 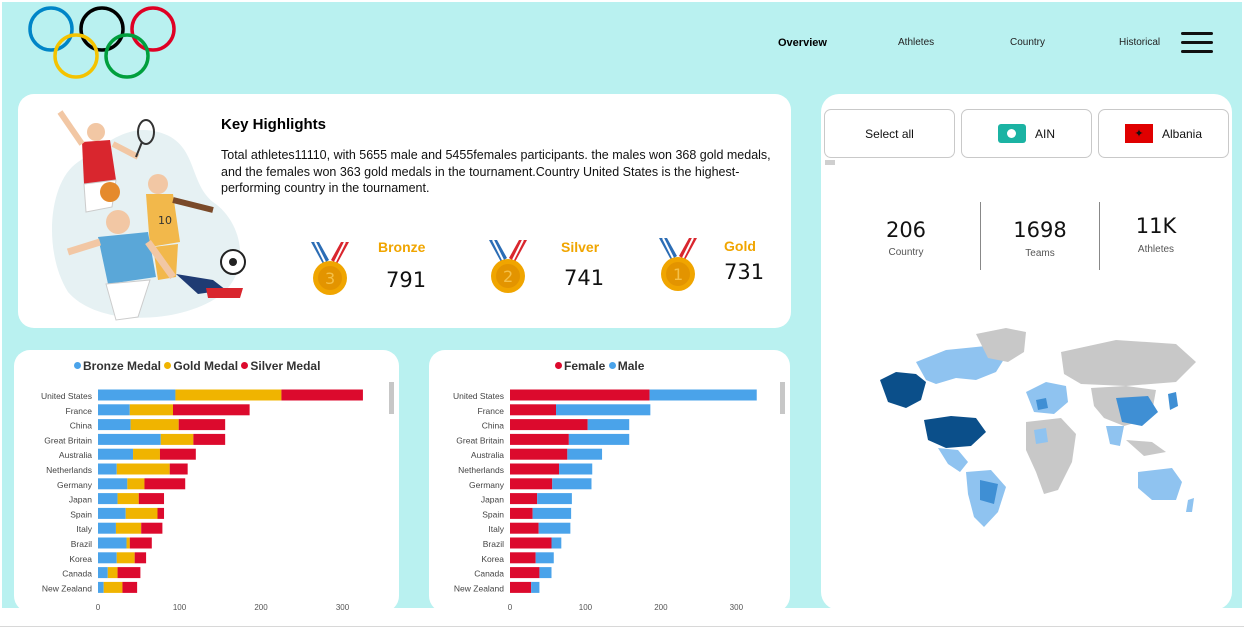 I want to click on slicer-albania: ✦ Albania, so click(x=1163, y=133).